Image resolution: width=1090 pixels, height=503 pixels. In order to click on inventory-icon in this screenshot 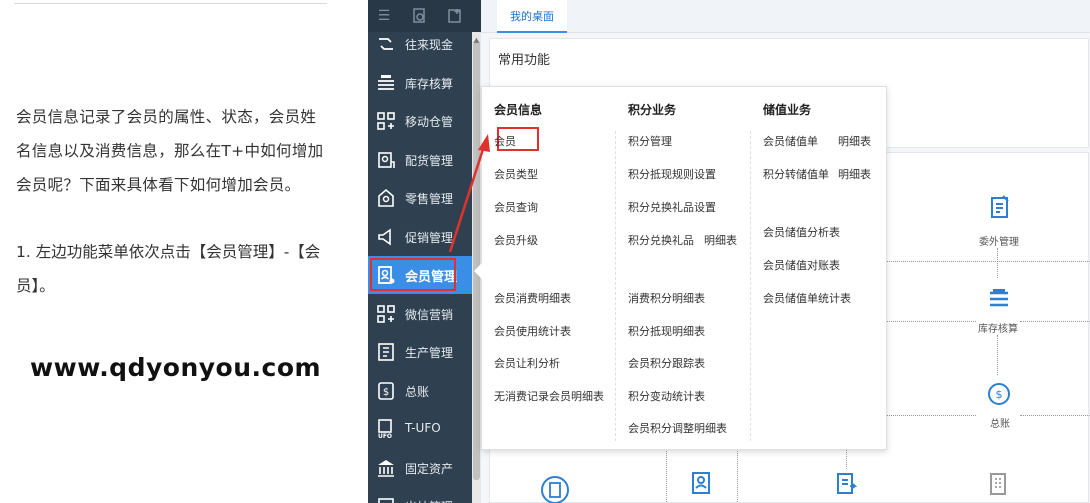, I will do `click(386, 83)`.